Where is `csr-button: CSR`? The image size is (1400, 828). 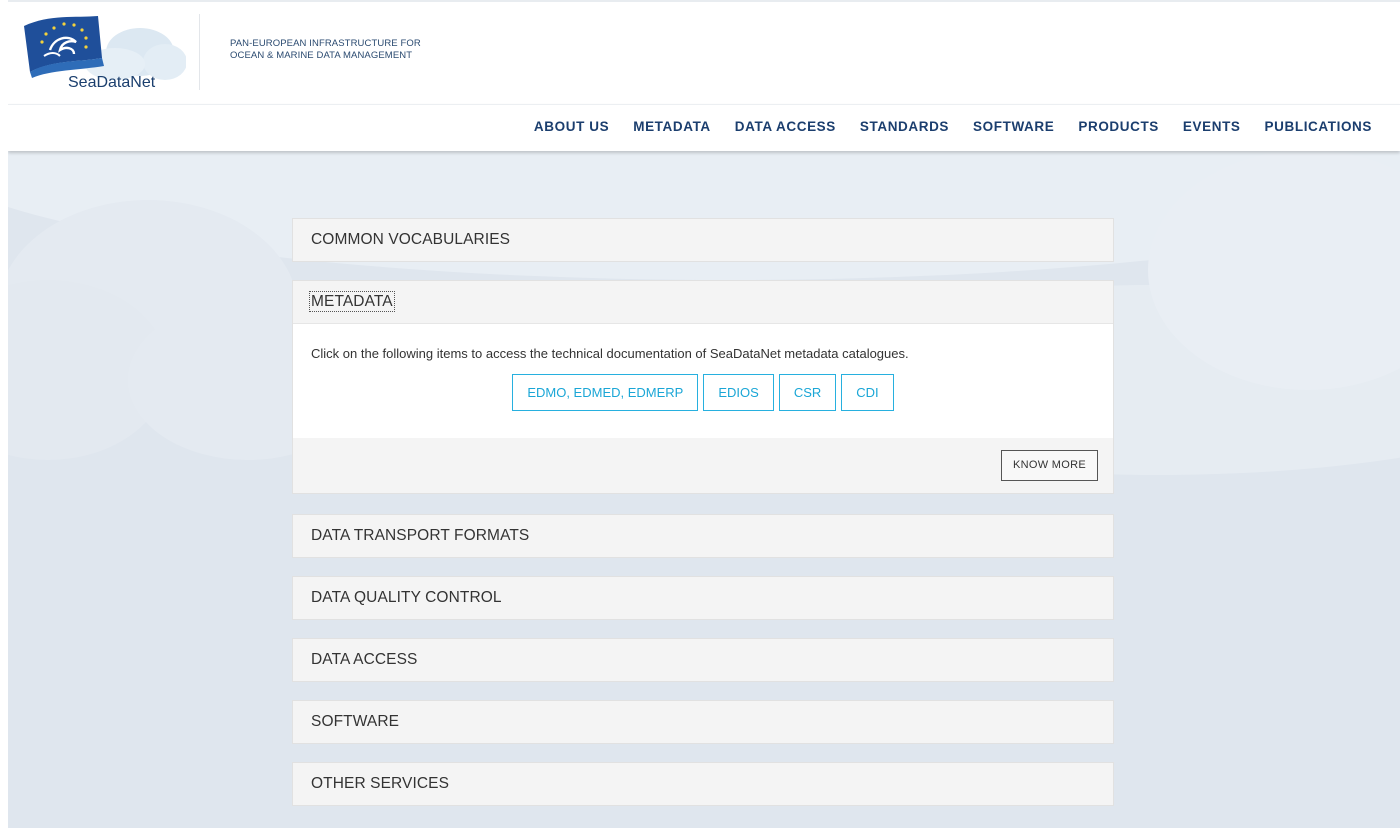 csr-button: CSR is located at coordinates (807, 392).